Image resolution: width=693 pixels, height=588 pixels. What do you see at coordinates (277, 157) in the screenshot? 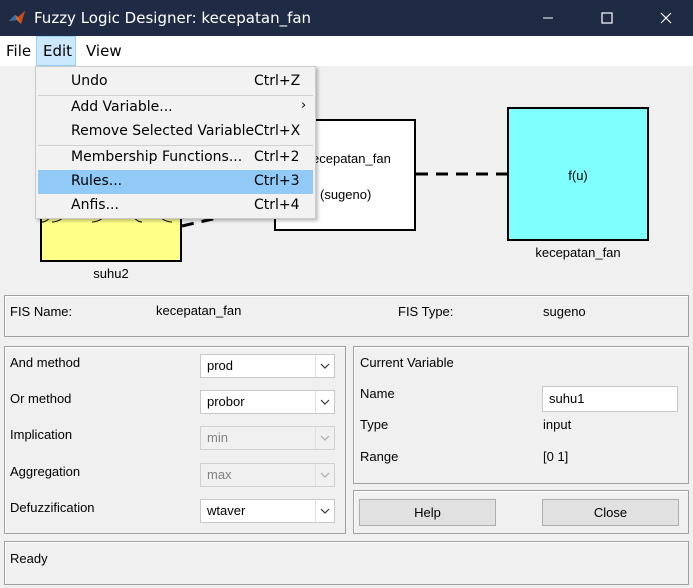
I see `menu-item-shortcut: Ctrl+2` at bounding box center [277, 157].